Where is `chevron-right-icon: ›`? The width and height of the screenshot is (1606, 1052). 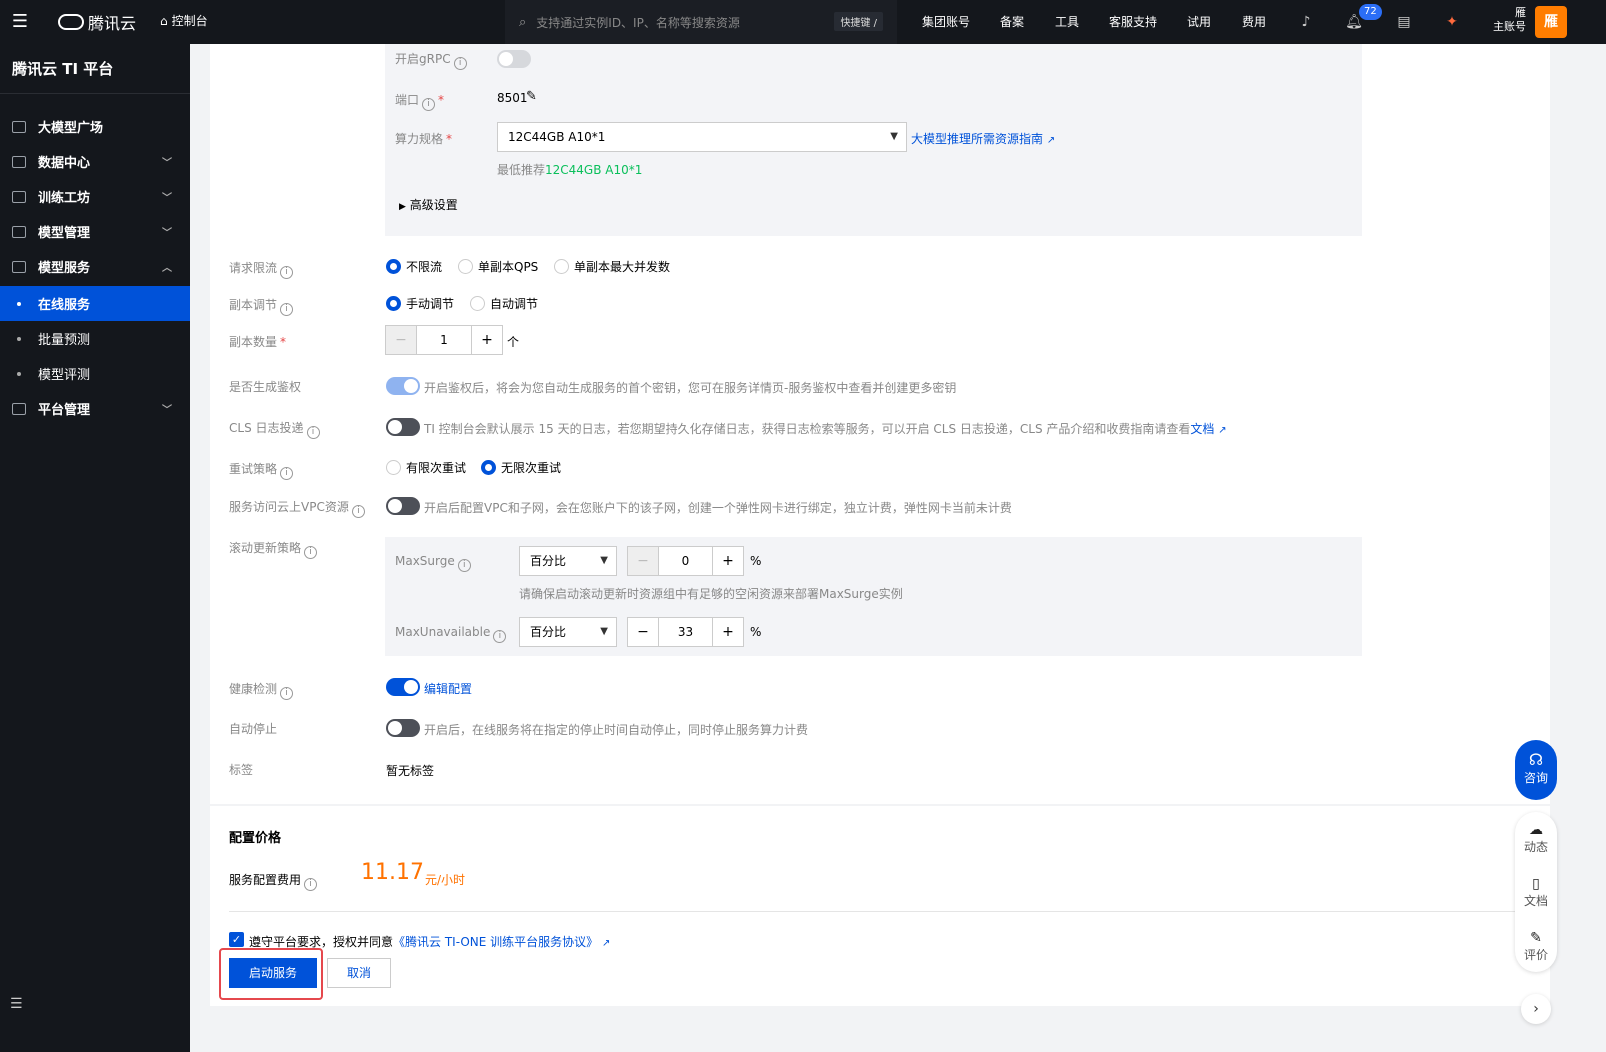
chevron-right-icon: › is located at coordinates (1536, 1009).